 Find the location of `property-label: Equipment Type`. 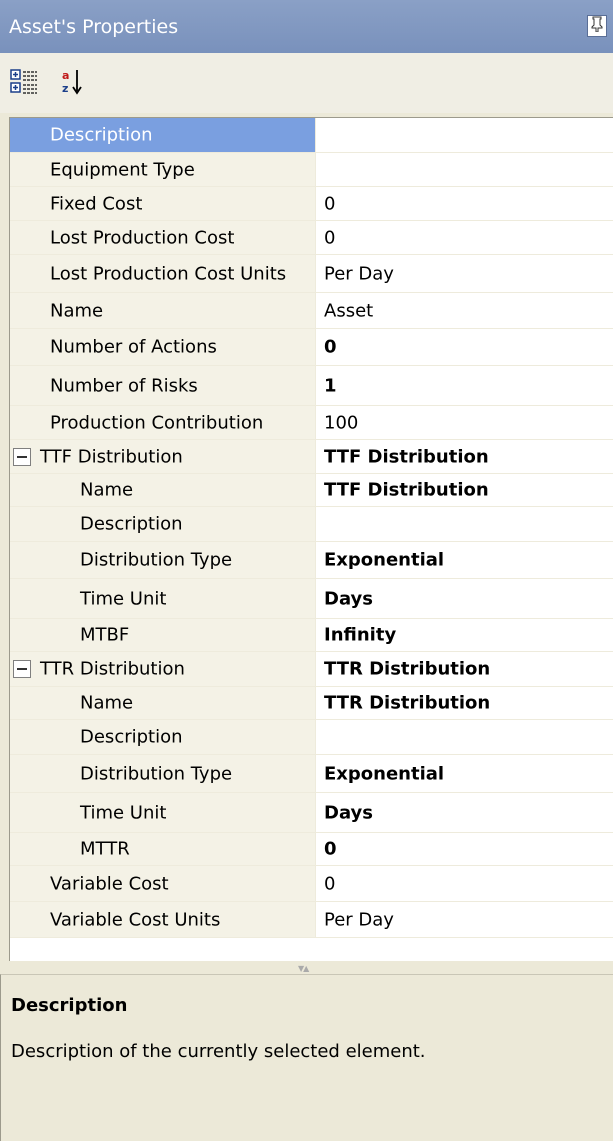

property-label: Equipment Type is located at coordinates (122, 169).